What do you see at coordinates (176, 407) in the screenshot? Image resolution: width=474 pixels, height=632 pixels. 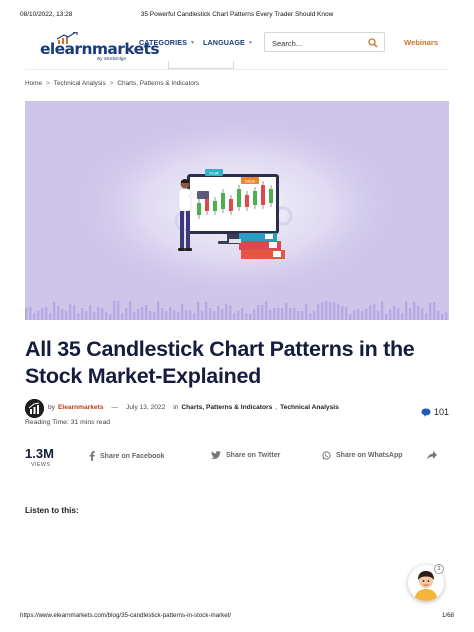 I see `in-label: in` at bounding box center [176, 407].